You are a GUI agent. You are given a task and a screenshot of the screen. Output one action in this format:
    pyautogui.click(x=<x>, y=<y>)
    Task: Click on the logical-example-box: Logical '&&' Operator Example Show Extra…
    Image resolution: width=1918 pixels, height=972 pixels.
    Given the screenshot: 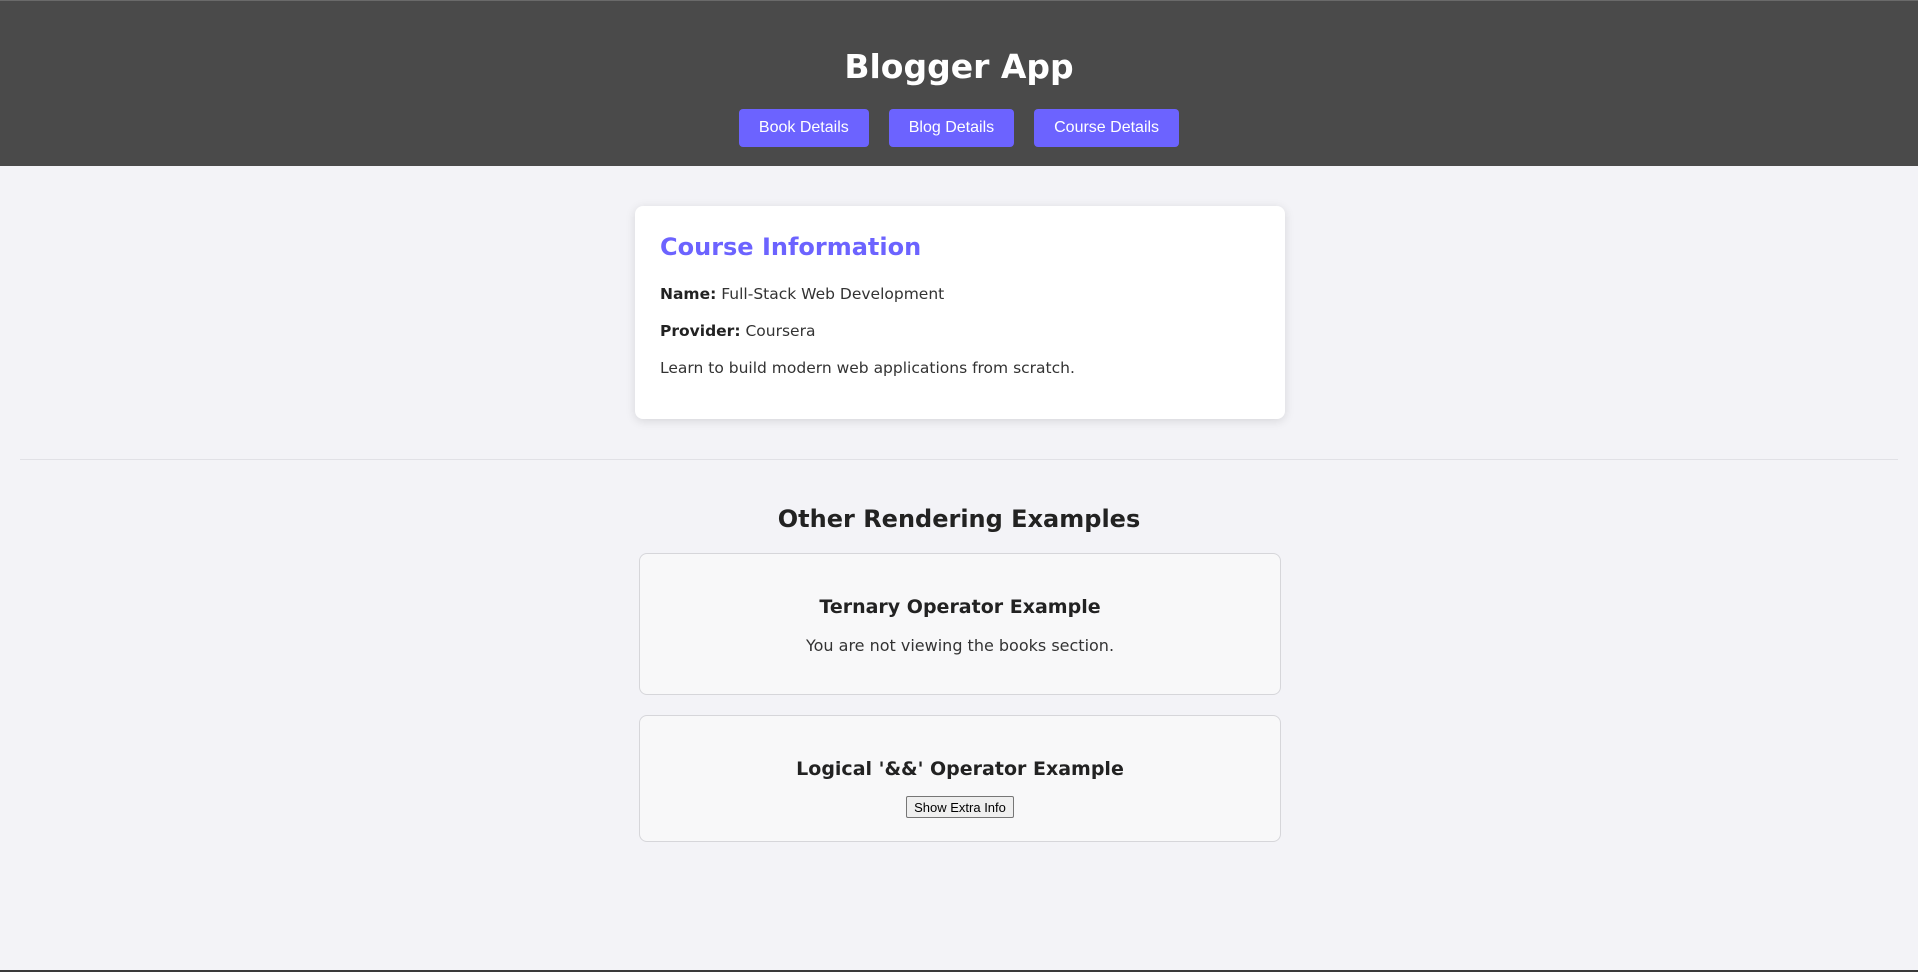 What is the action you would take?
    pyautogui.click(x=960, y=778)
    